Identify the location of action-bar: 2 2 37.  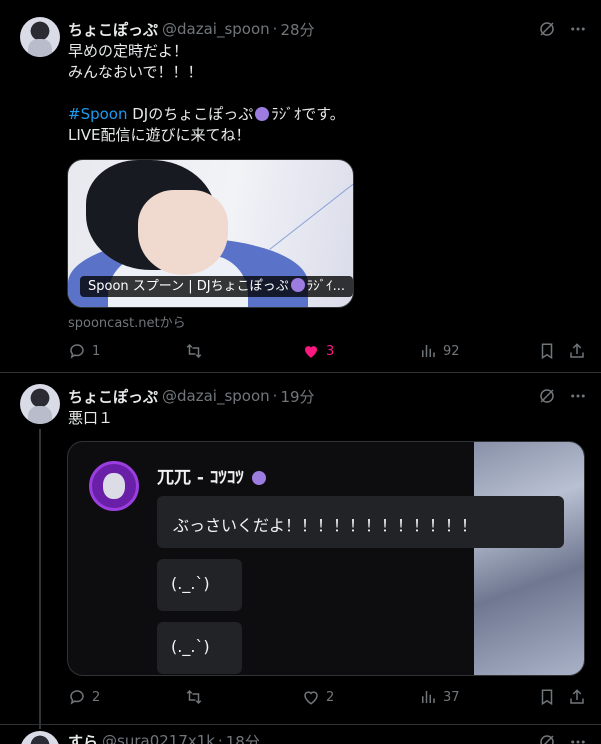
(327, 698).